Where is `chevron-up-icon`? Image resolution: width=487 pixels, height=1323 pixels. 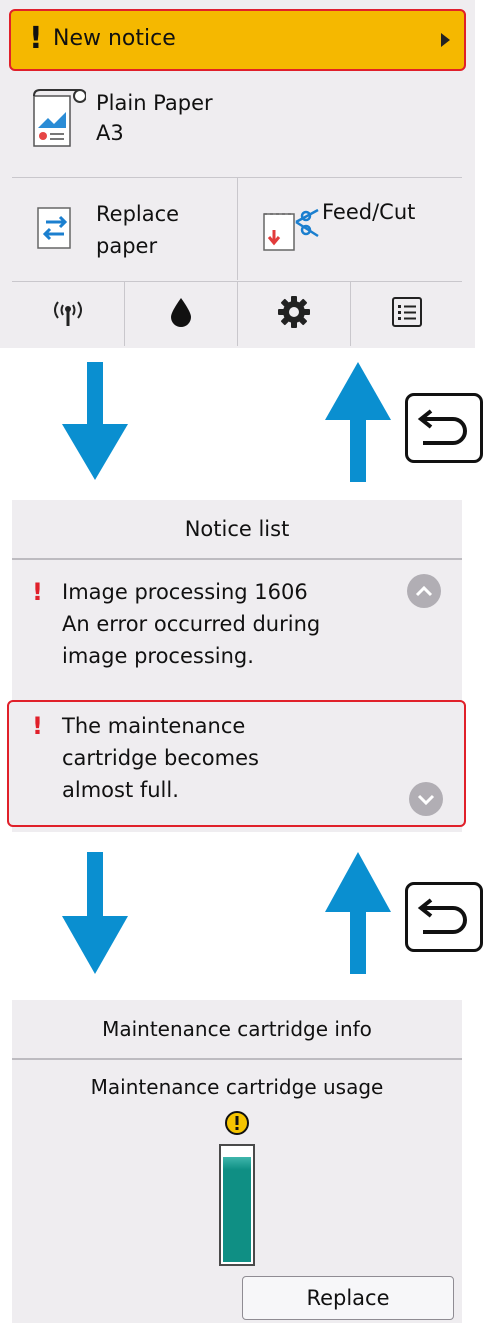
chevron-up-icon is located at coordinates (424, 591).